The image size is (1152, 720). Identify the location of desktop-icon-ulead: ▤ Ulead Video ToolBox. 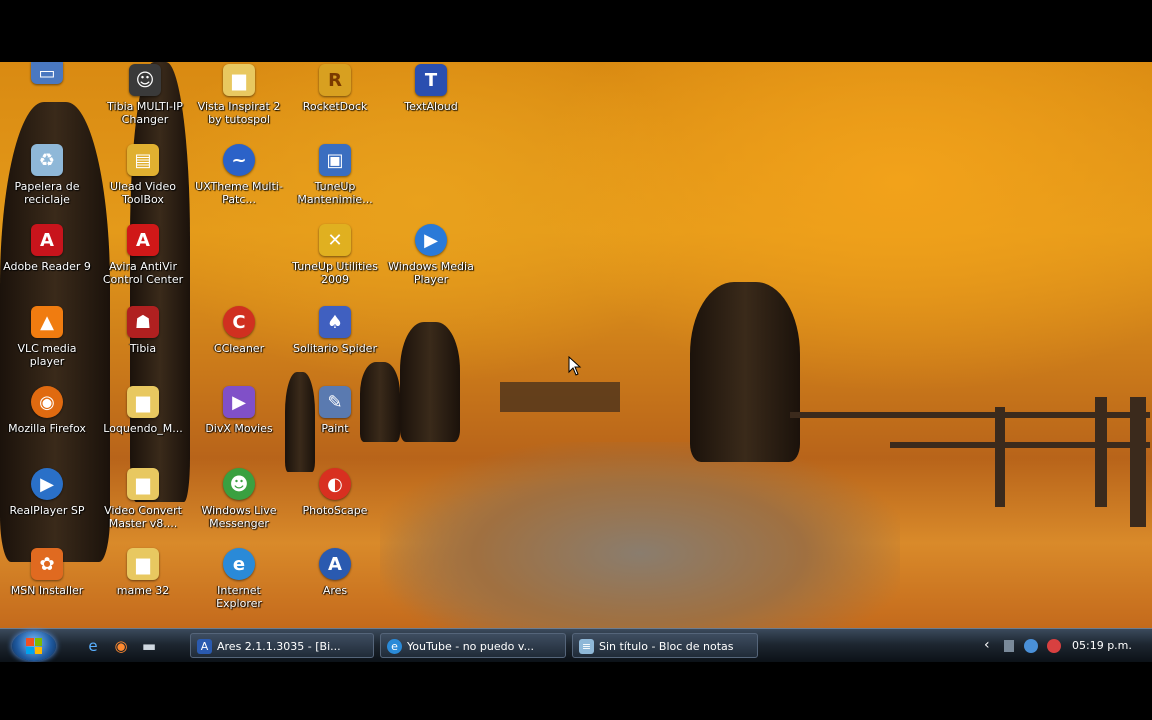
(143, 175).